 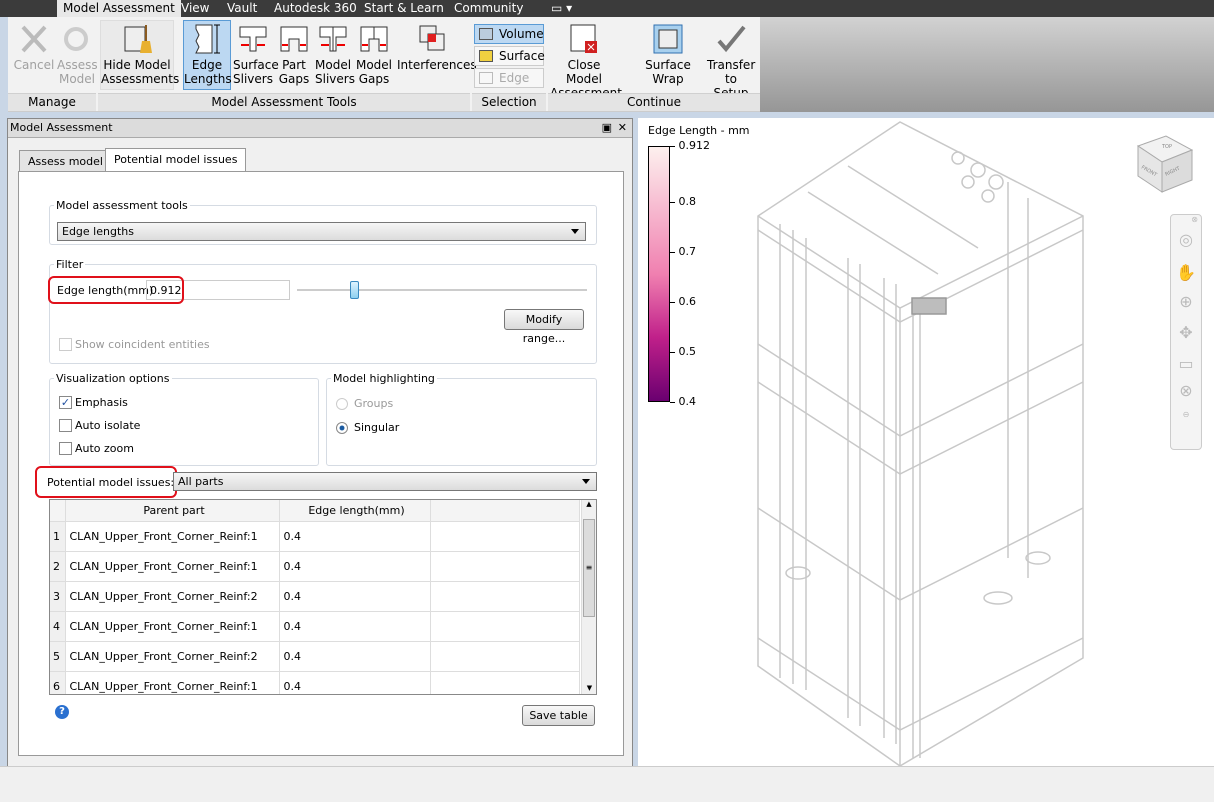 I want to click on table-row: 5 CLAN_Upper_Front_Corner_Reinf:2 0.4, so click(x=315, y=656).